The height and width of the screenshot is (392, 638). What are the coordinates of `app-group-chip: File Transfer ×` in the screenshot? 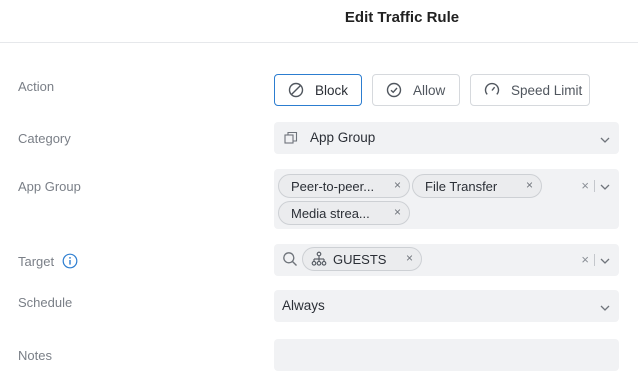 It's located at (477, 186).